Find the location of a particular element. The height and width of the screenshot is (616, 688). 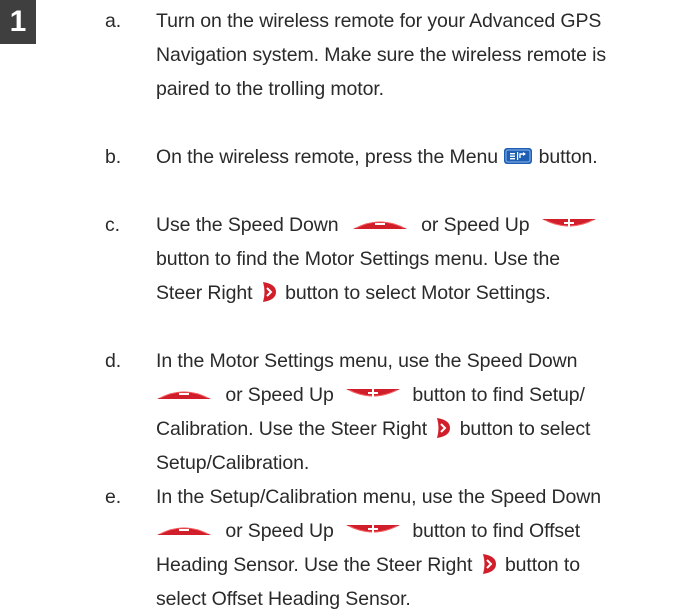

step-text: button. is located at coordinates (568, 157).